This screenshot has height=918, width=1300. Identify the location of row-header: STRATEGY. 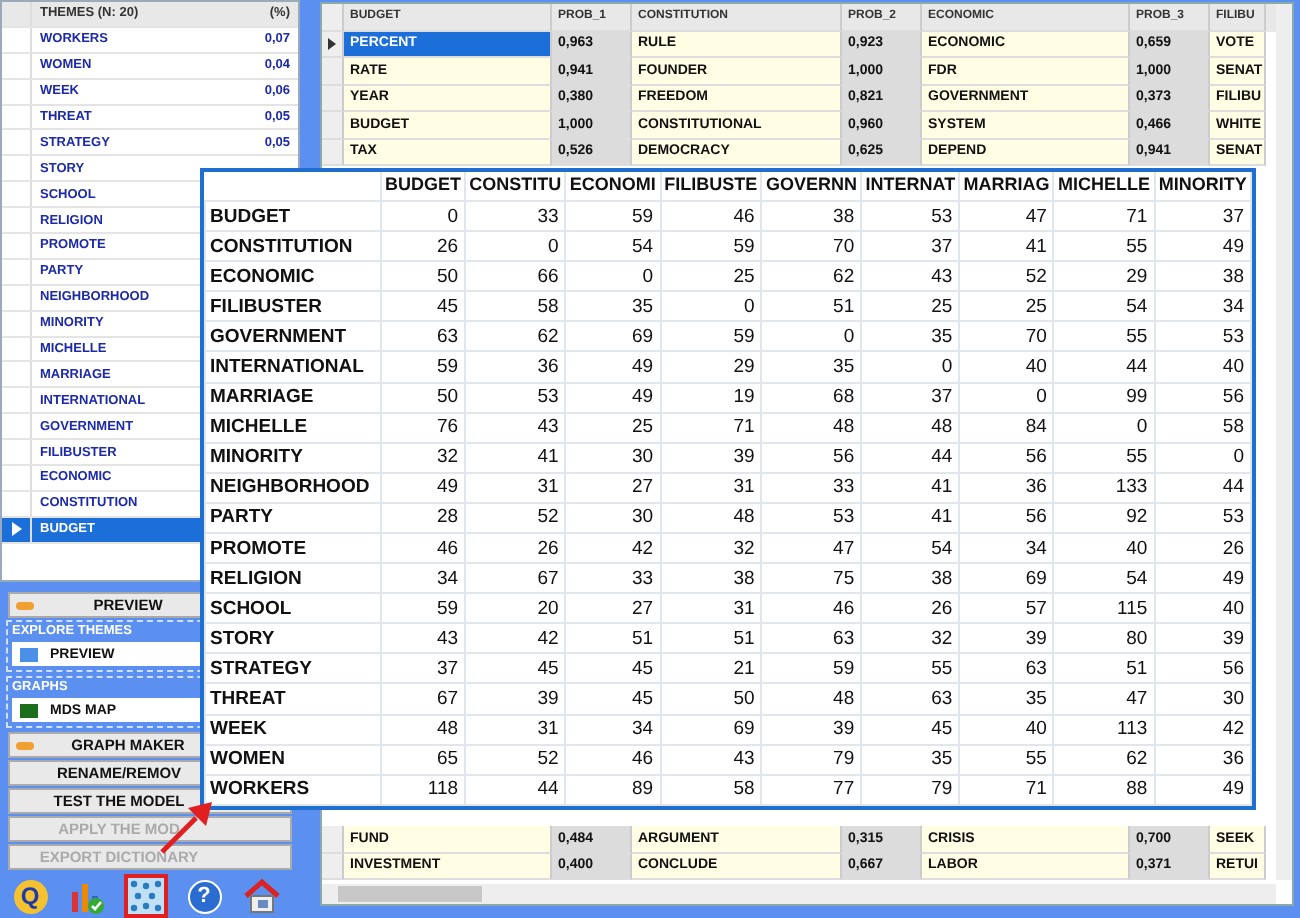
(293, 668).